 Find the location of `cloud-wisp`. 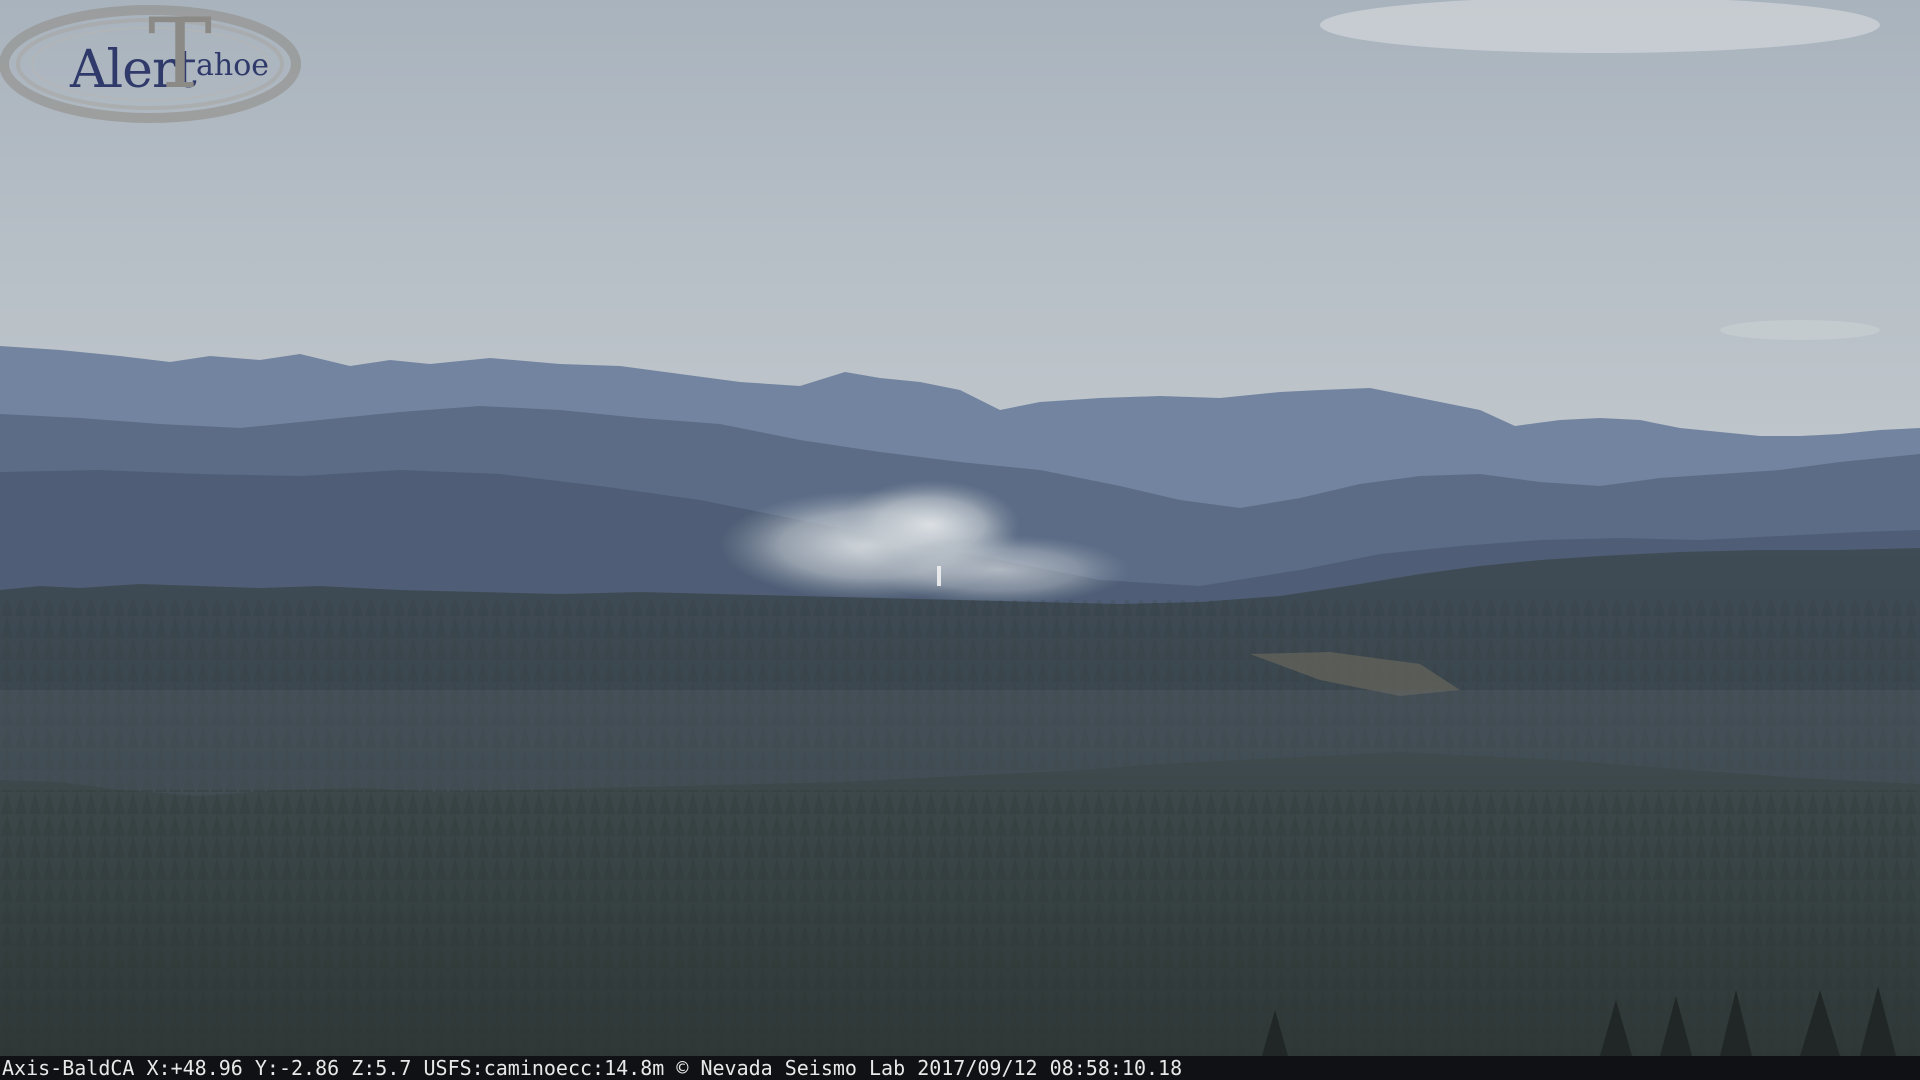

cloud-wisp is located at coordinates (1800, 330).